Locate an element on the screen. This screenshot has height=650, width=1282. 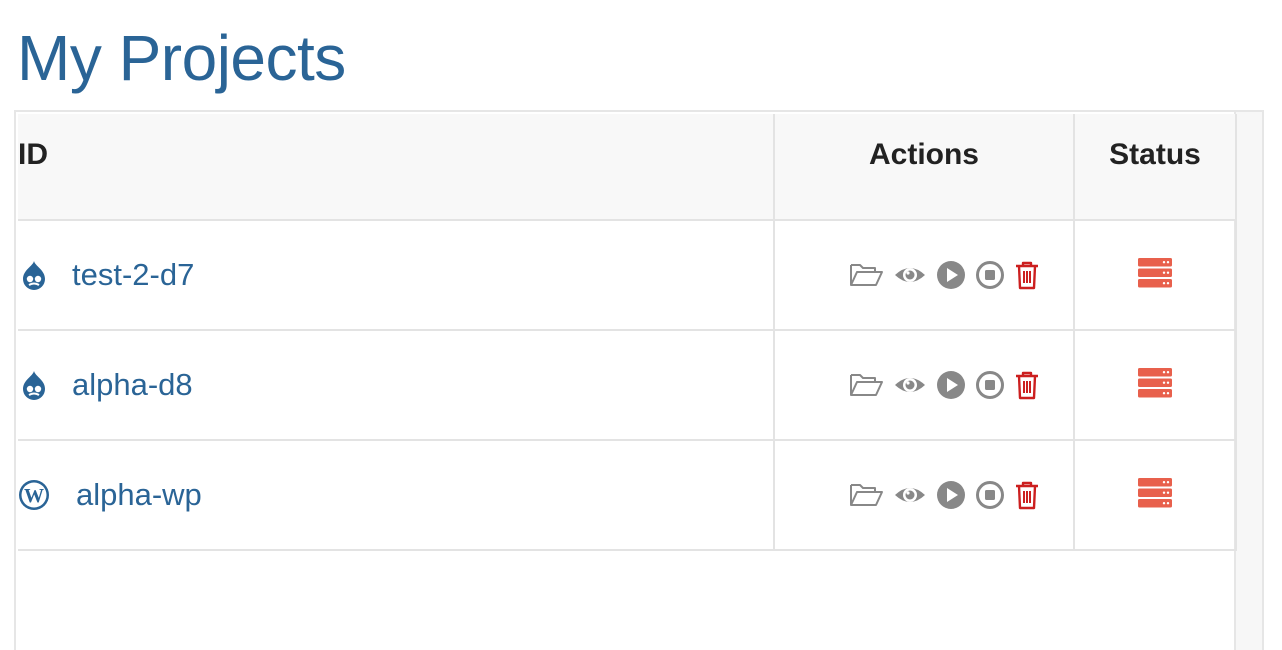
scrollbar-track is located at coordinates (1248, 381).